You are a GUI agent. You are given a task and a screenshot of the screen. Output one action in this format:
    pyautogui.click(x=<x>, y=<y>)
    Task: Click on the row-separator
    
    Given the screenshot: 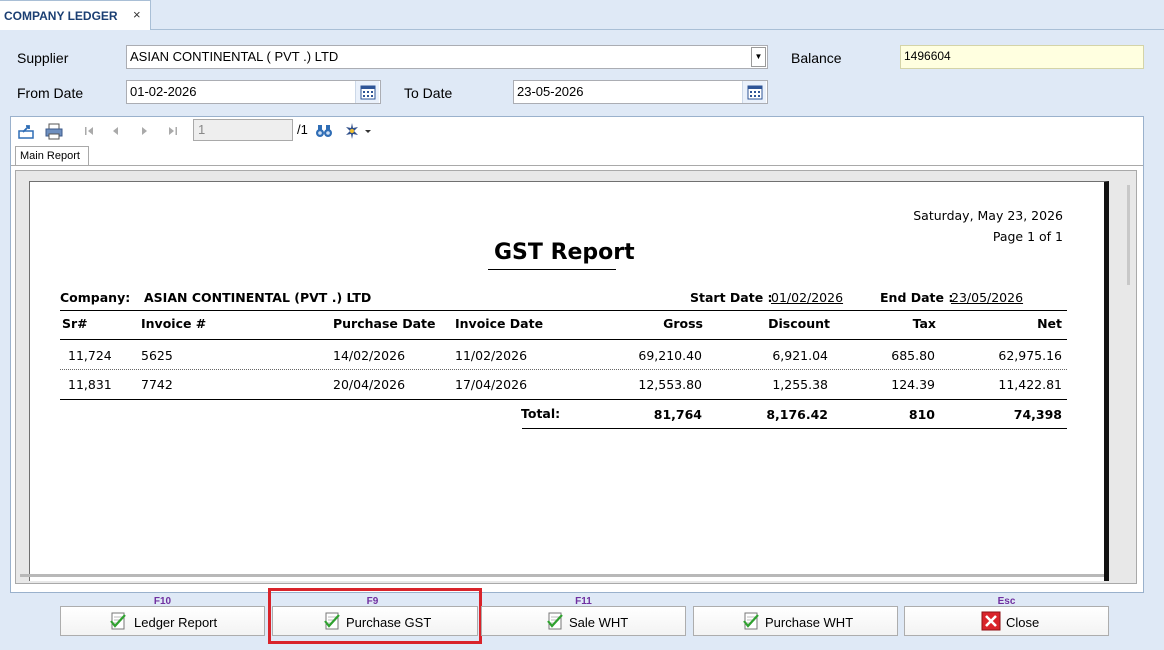 What is the action you would take?
    pyautogui.click(x=563, y=369)
    